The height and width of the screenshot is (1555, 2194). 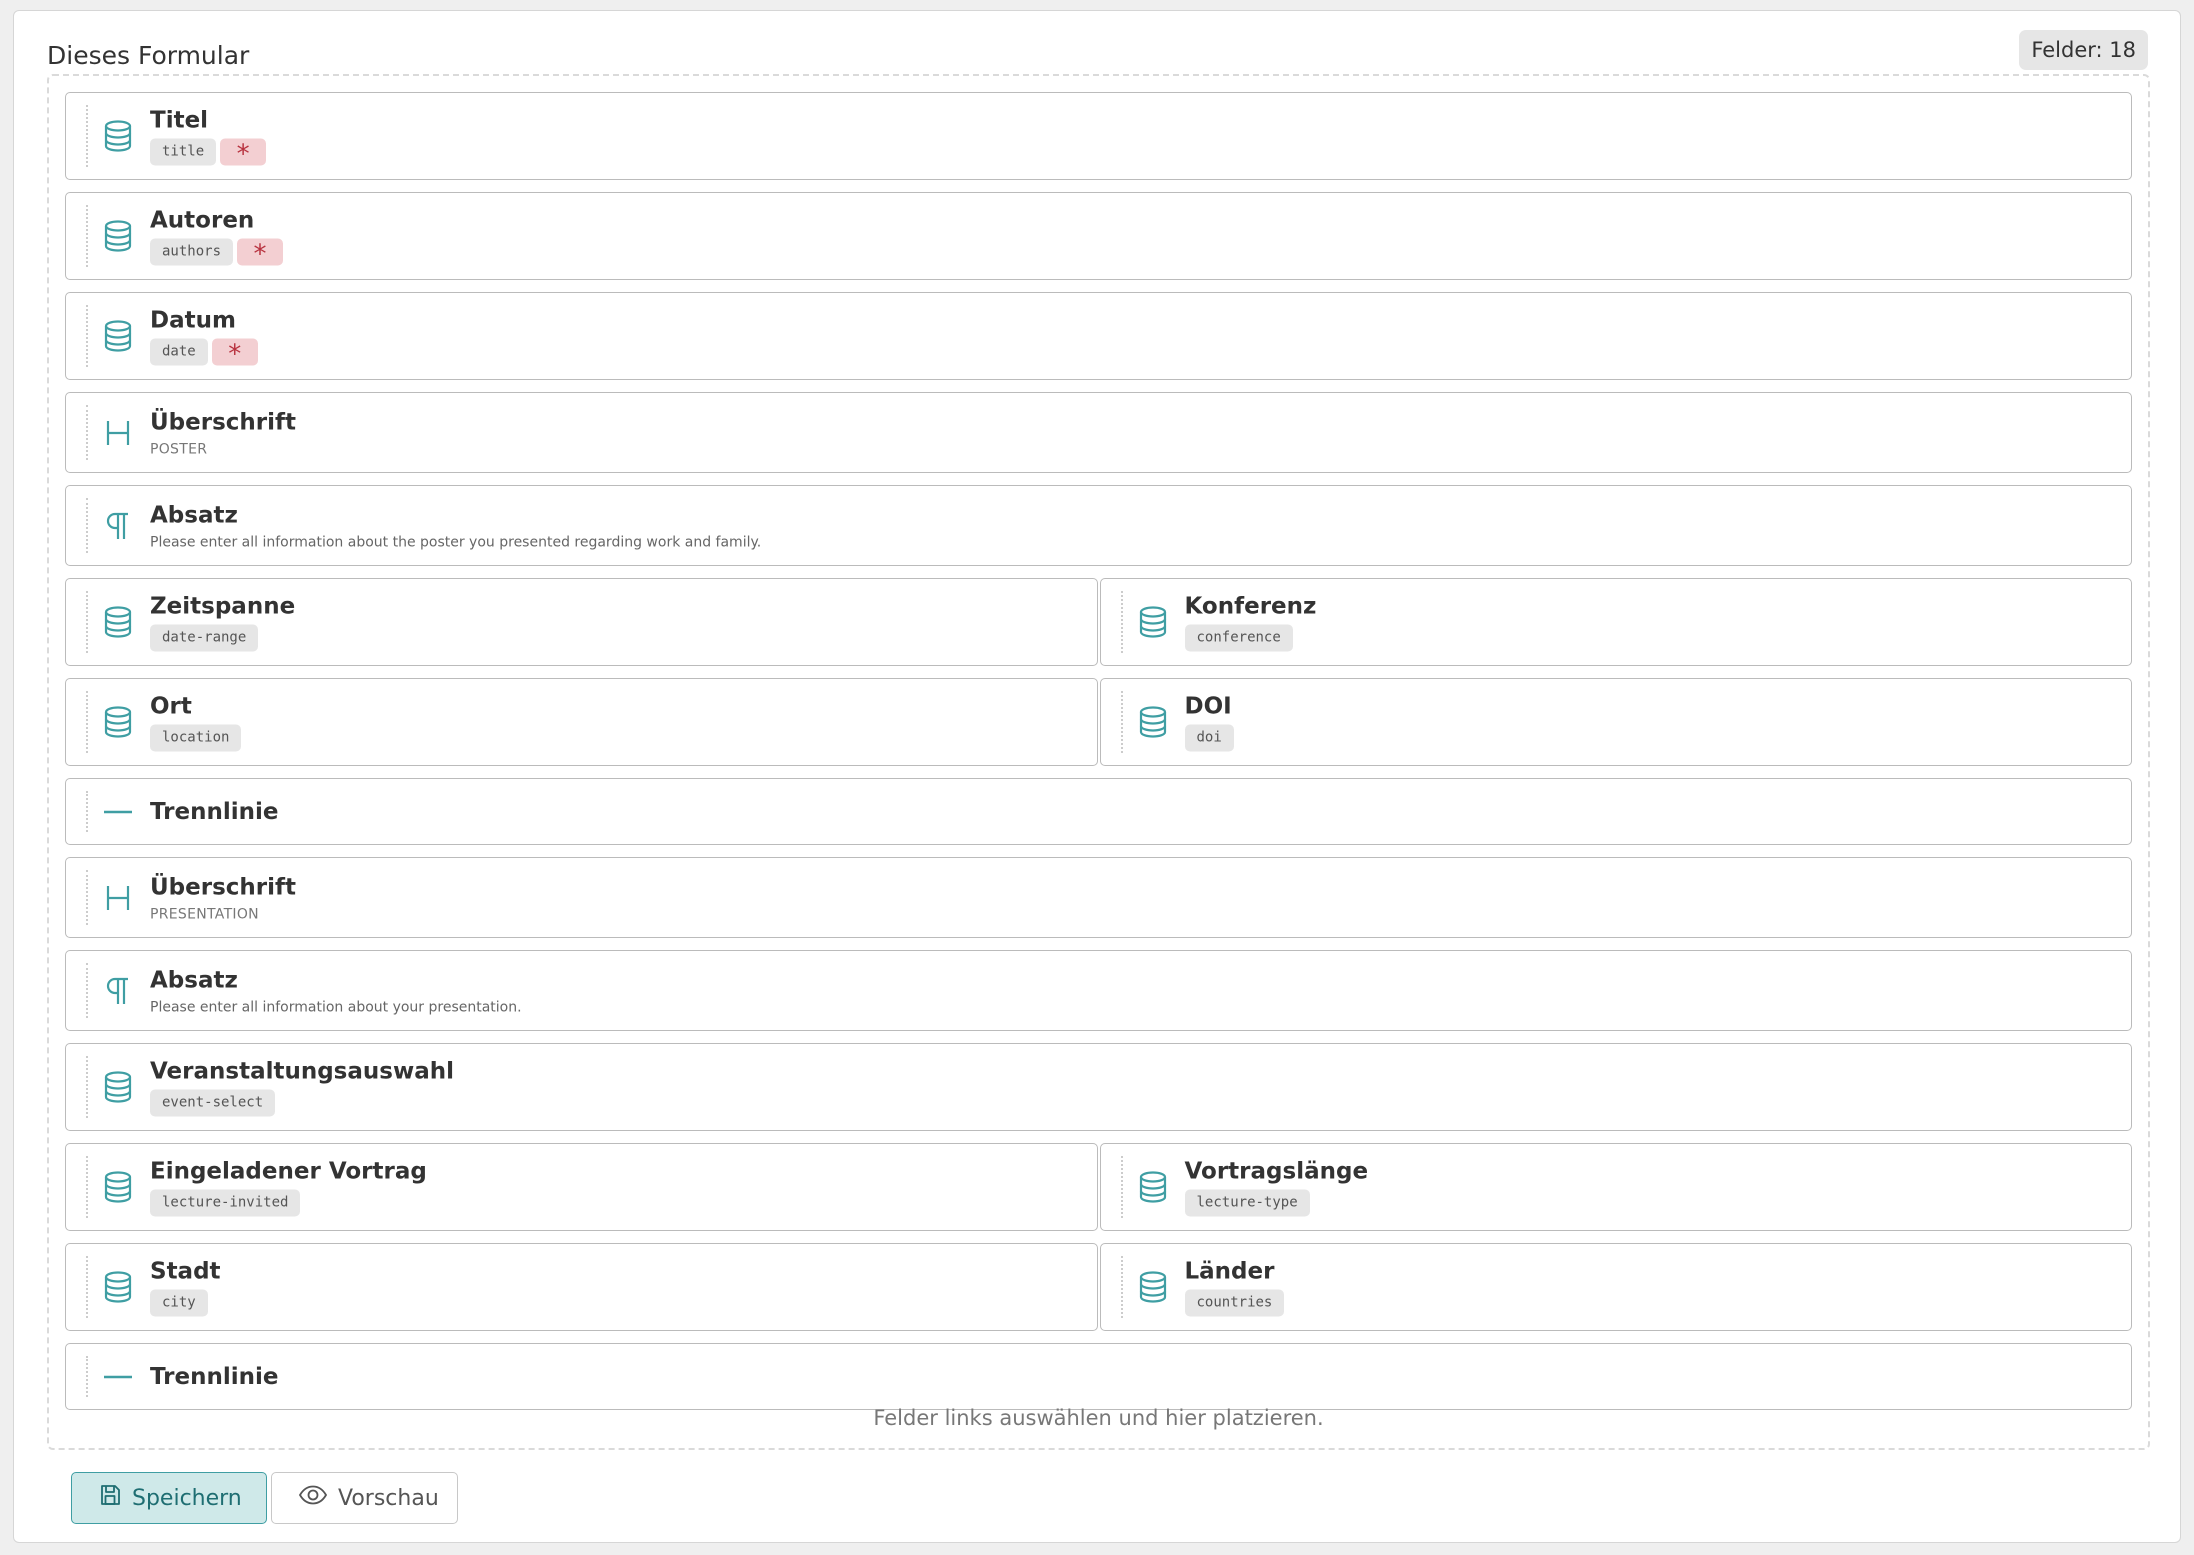 I want to click on field-count-badge: Felder: 18, so click(x=2083, y=50).